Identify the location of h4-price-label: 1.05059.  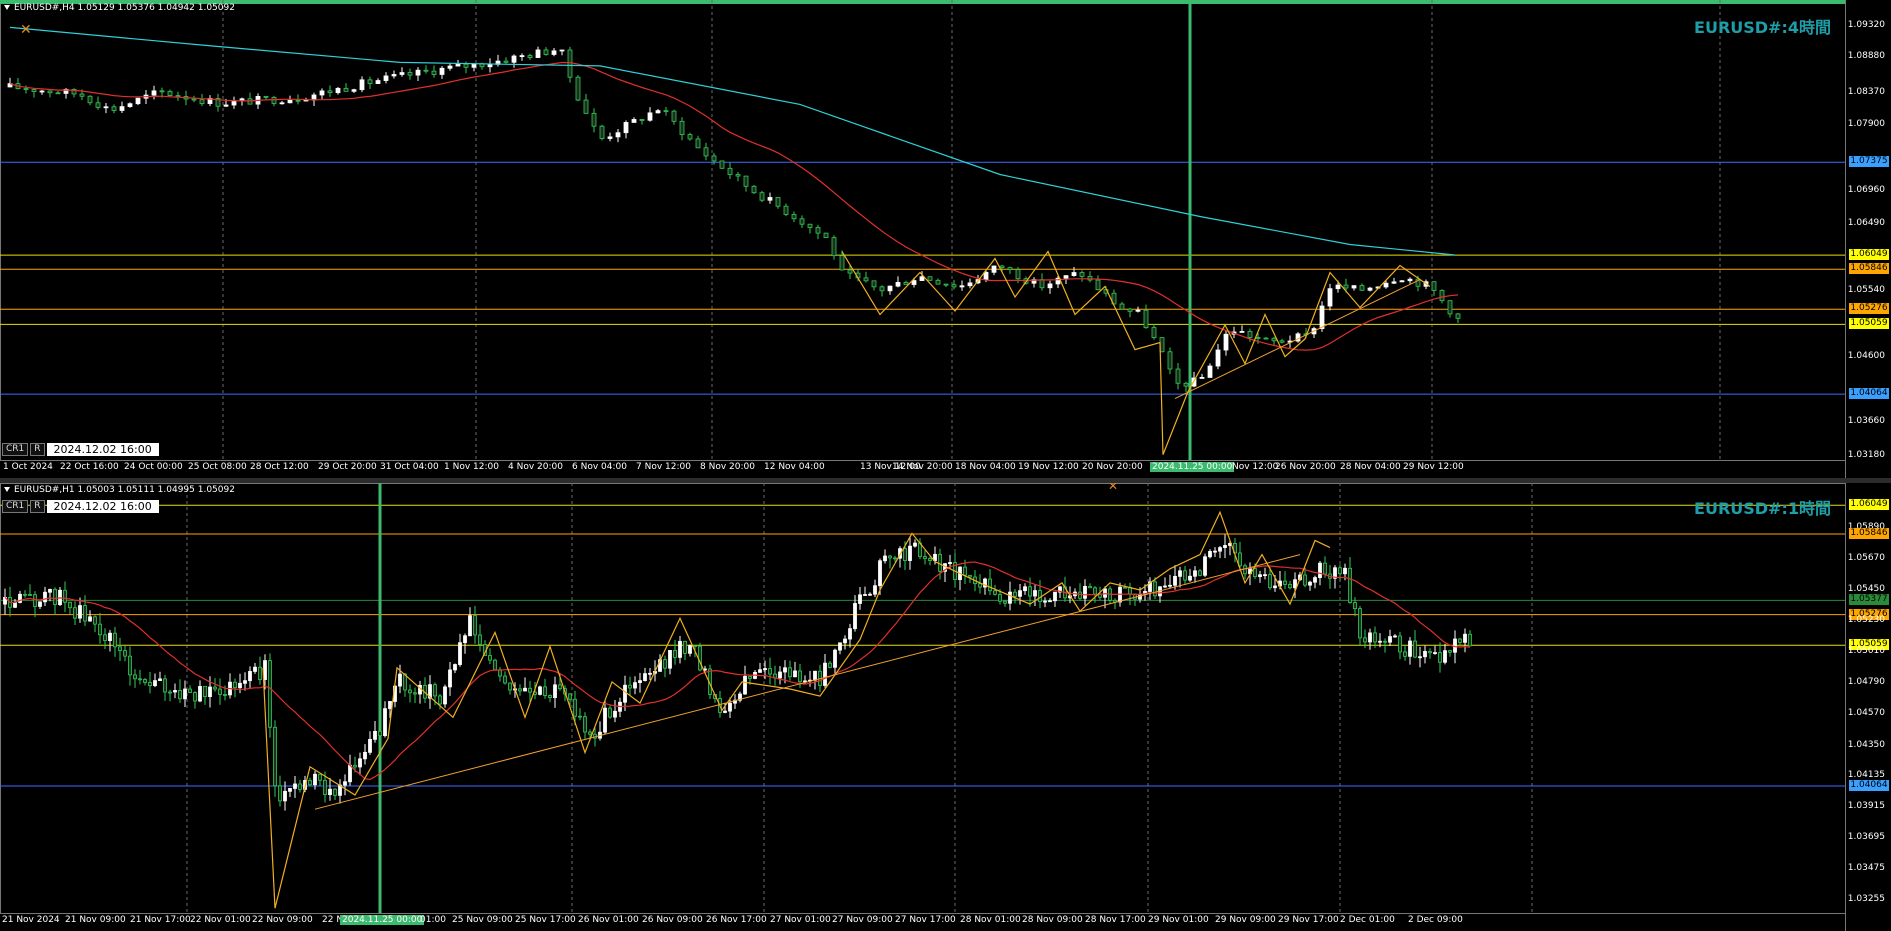
(1869, 324).